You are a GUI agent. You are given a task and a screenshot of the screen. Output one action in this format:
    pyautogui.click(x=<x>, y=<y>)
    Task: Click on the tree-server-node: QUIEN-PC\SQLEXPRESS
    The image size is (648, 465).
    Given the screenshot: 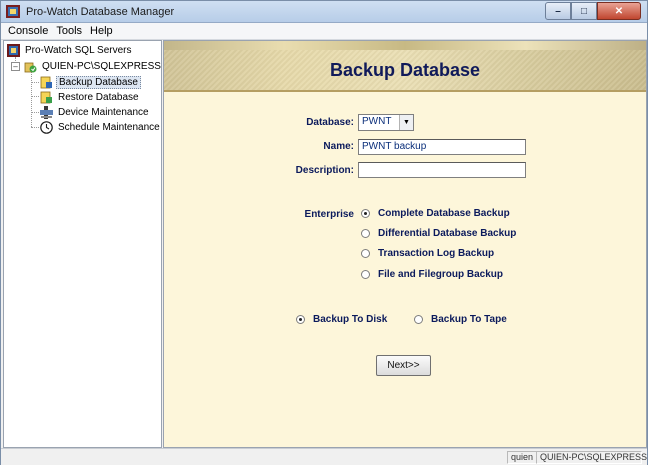 What is the action you would take?
    pyautogui.click(x=93, y=66)
    